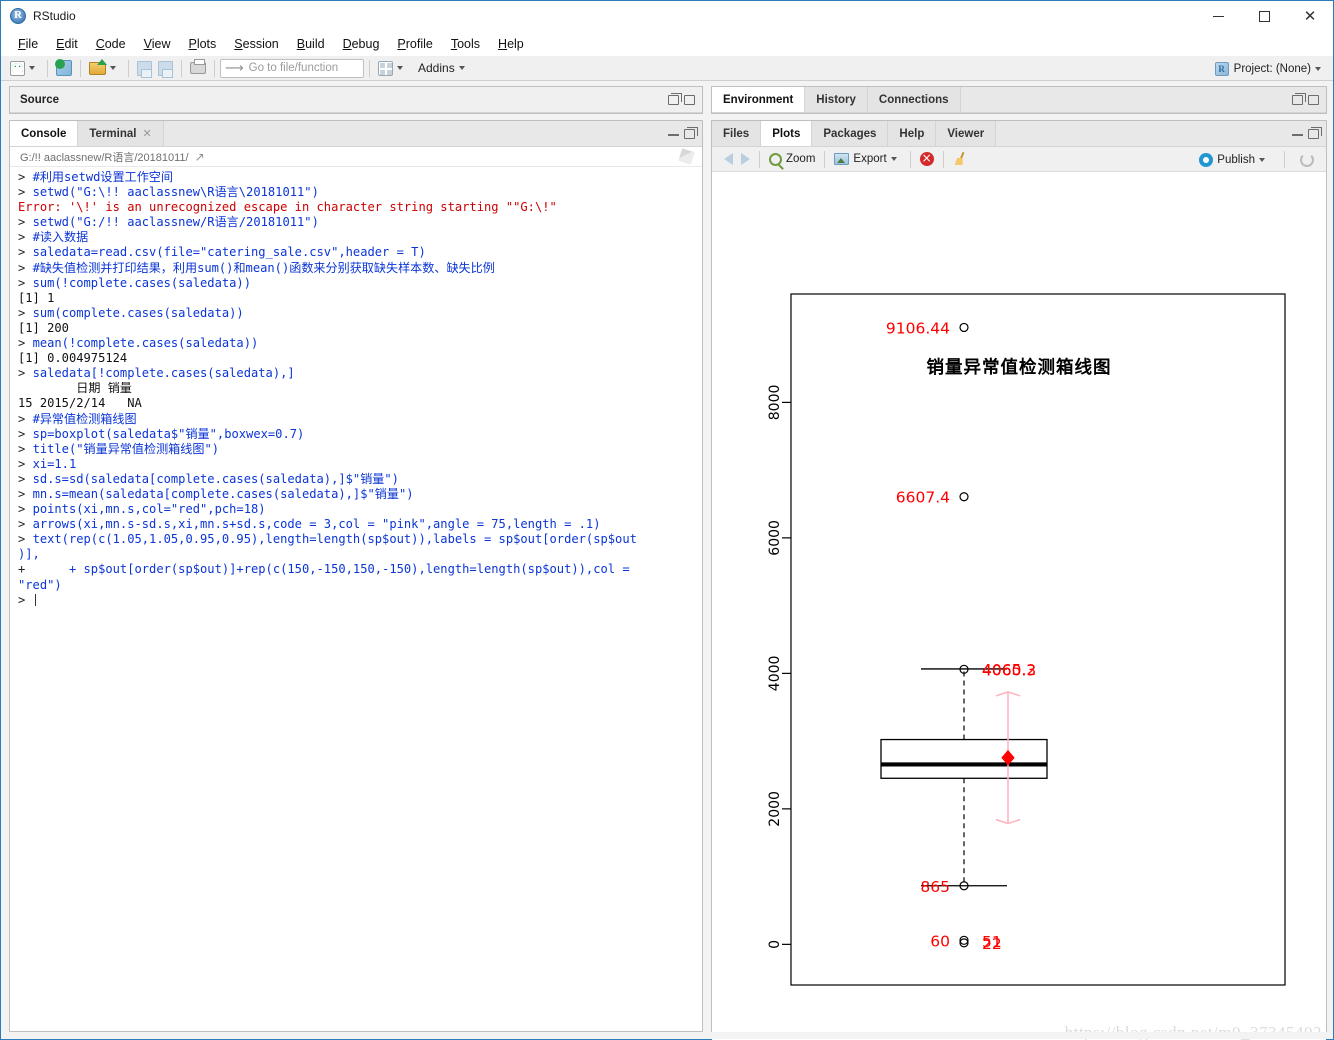 This screenshot has height=1040, width=1334. Describe the element at coordinates (198, 68) in the screenshot. I see `print-button` at that location.